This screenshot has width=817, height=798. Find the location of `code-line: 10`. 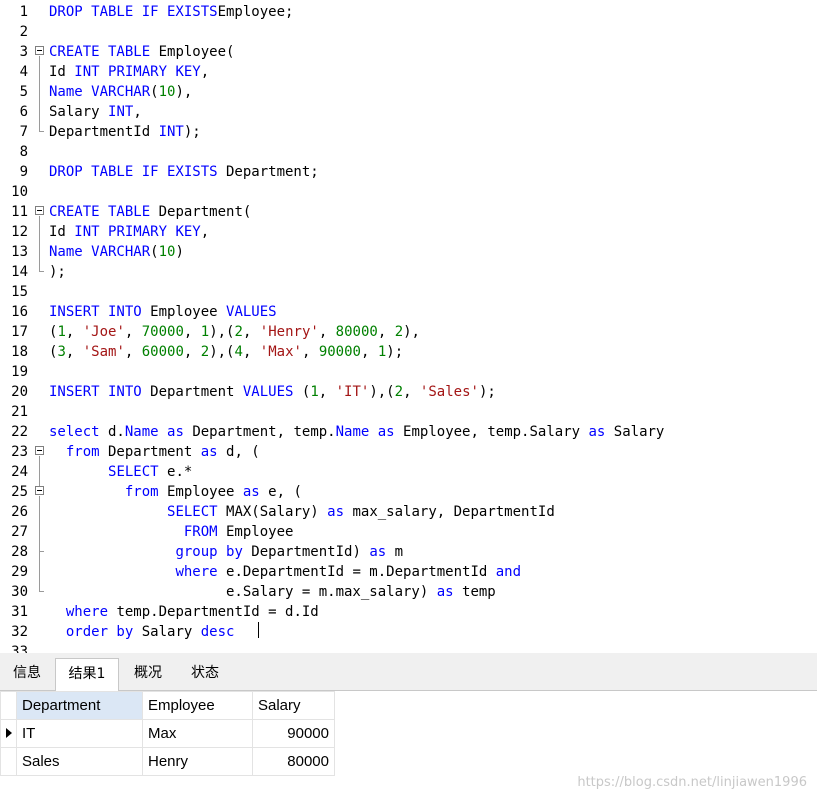

code-line: 10 is located at coordinates (408, 192).